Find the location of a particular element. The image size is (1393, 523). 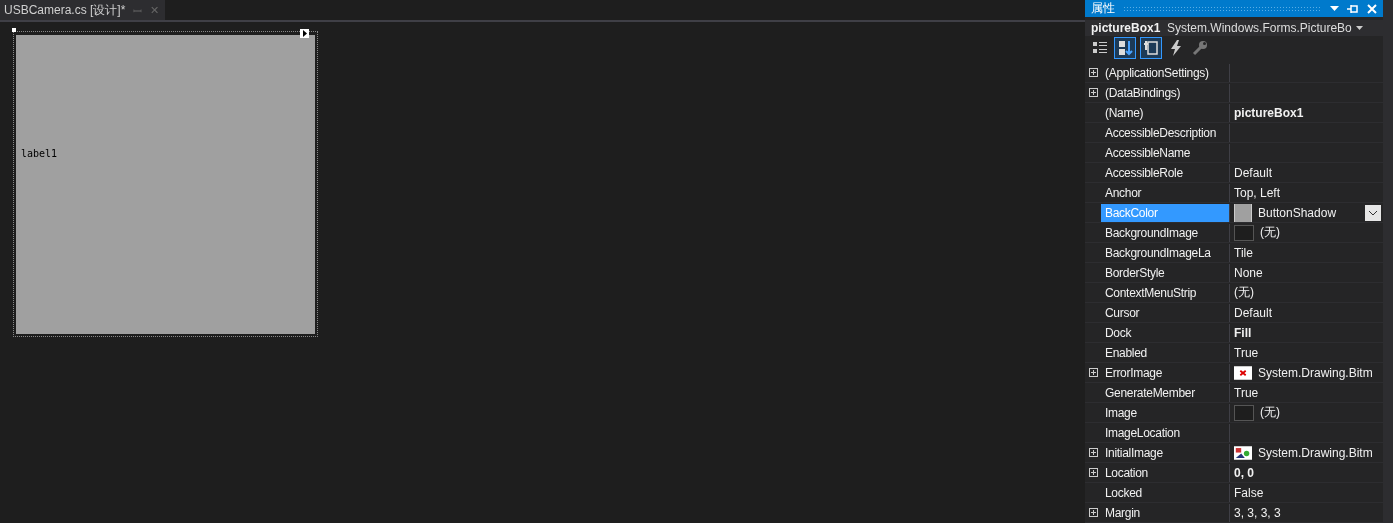

property-name: InitialImage is located at coordinates (1165, 452).